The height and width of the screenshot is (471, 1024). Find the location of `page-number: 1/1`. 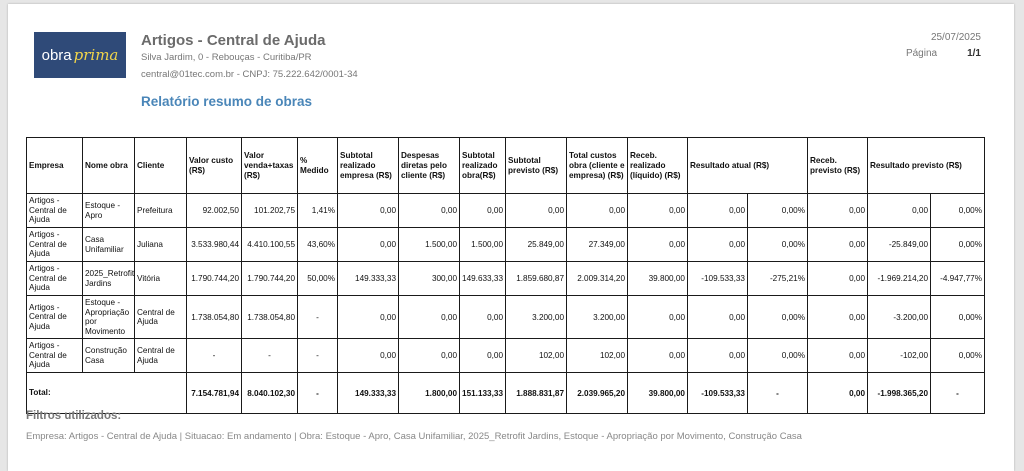

page-number: 1/1 is located at coordinates (974, 53).